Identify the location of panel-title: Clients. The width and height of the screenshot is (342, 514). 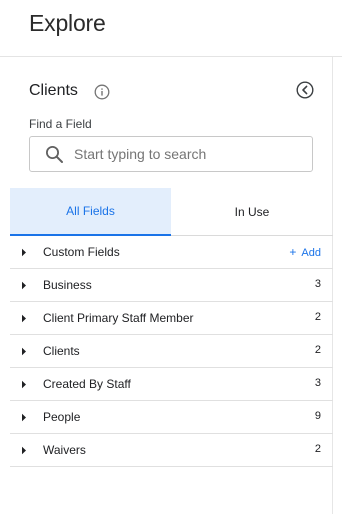
(53, 90).